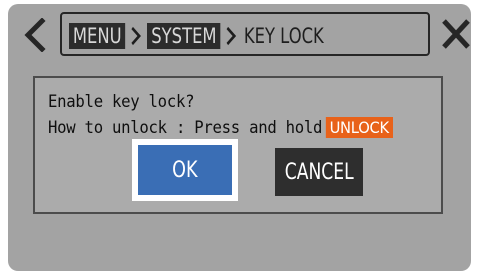 Image resolution: width=479 pixels, height=275 pixels. I want to click on close-icon, so click(456, 34).